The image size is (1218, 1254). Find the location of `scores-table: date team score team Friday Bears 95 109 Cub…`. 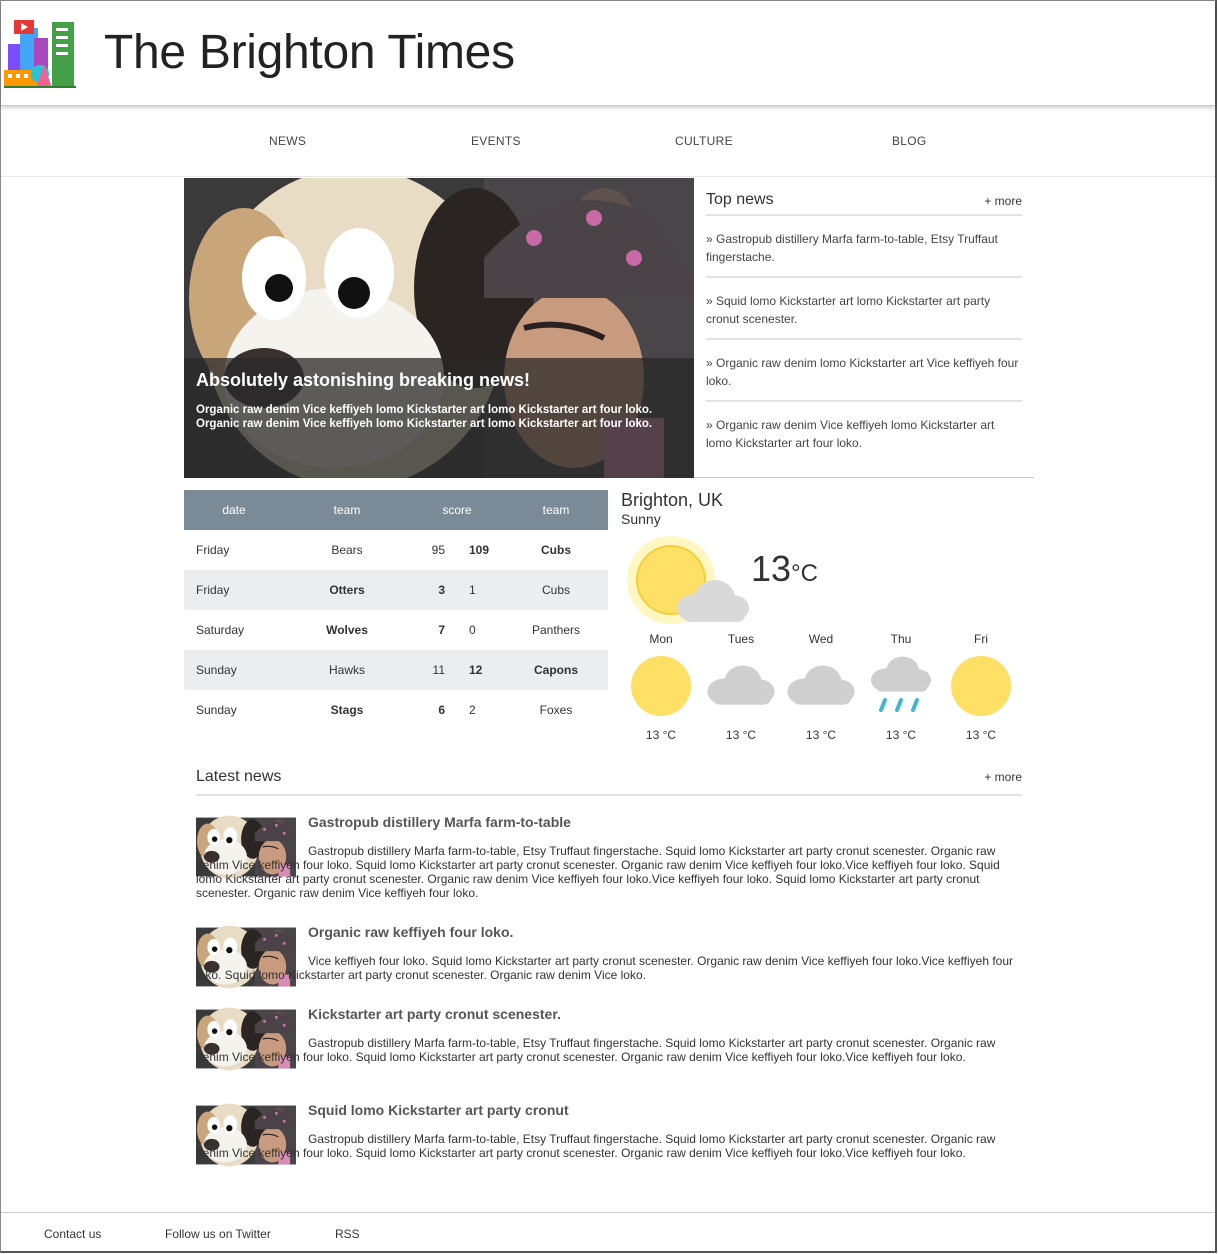

scores-table: date team score team Friday Bears 95 109 Cub… is located at coordinates (396, 610).